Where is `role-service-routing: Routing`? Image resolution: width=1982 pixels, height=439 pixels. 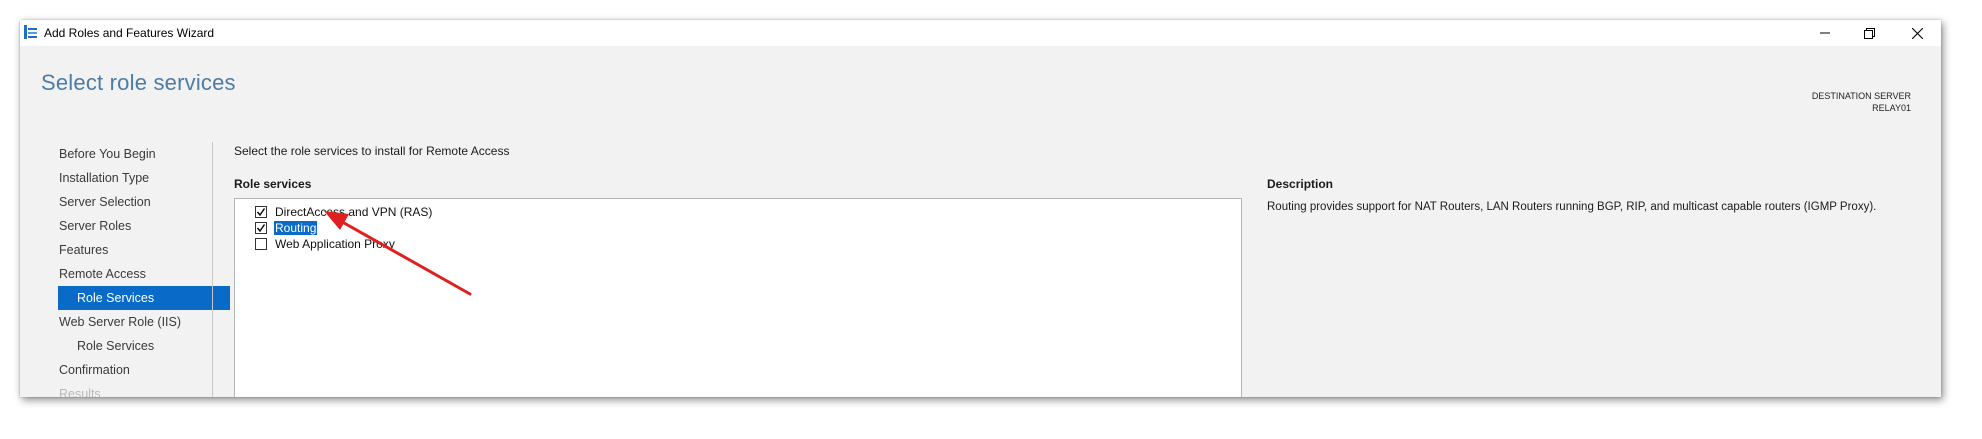 role-service-routing: Routing is located at coordinates (286, 228).